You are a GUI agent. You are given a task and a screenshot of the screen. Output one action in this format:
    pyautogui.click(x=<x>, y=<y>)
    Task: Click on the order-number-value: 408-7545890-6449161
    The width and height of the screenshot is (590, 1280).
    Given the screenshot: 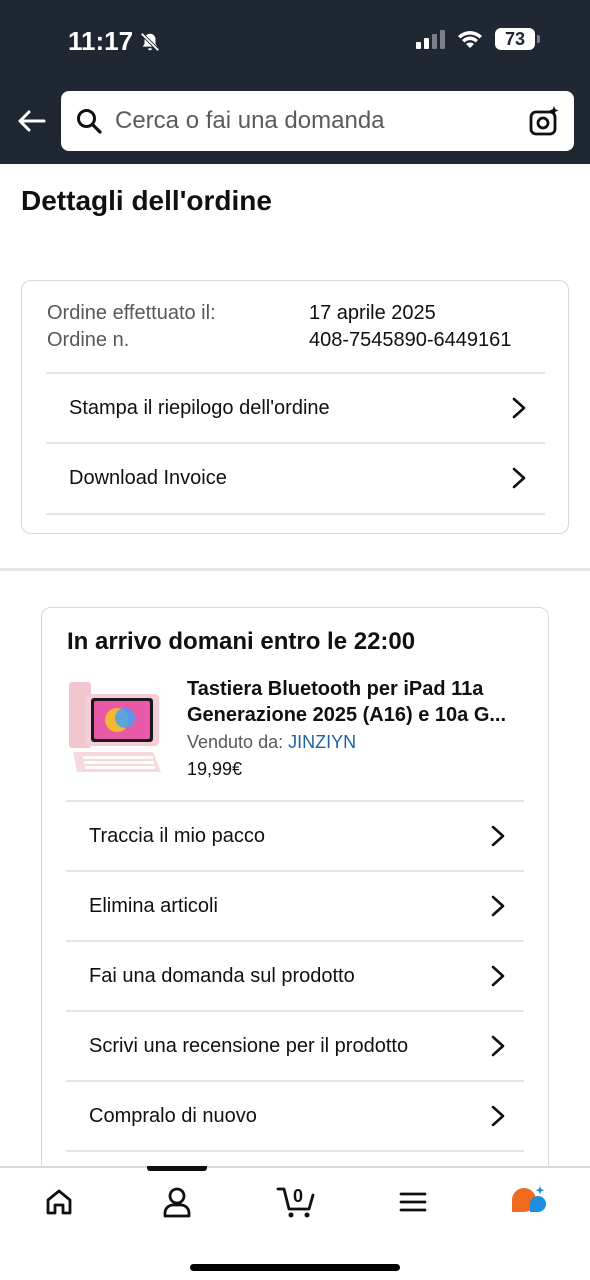 What is the action you would take?
    pyautogui.click(x=410, y=340)
    